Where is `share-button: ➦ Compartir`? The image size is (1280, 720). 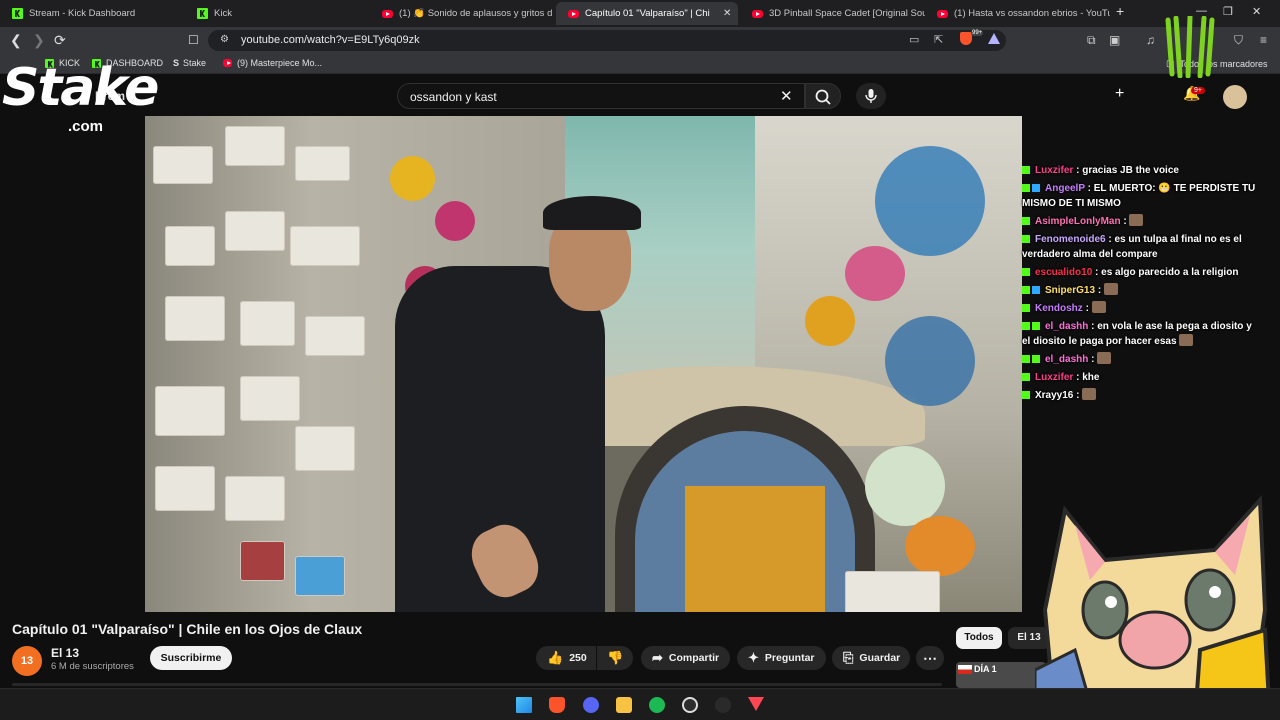
share-button: ➦ Compartir is located at coordinates (685, 658).